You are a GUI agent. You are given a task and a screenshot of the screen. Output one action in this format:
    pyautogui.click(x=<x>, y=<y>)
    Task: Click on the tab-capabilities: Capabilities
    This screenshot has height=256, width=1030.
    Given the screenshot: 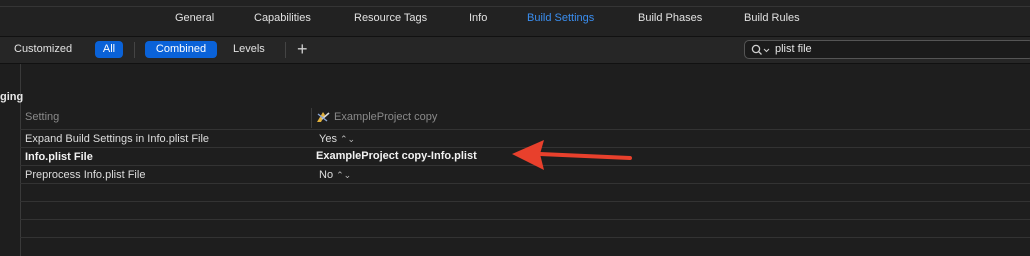 What is the action you would take?
    pyautogui.click(x=282, y=18)
    